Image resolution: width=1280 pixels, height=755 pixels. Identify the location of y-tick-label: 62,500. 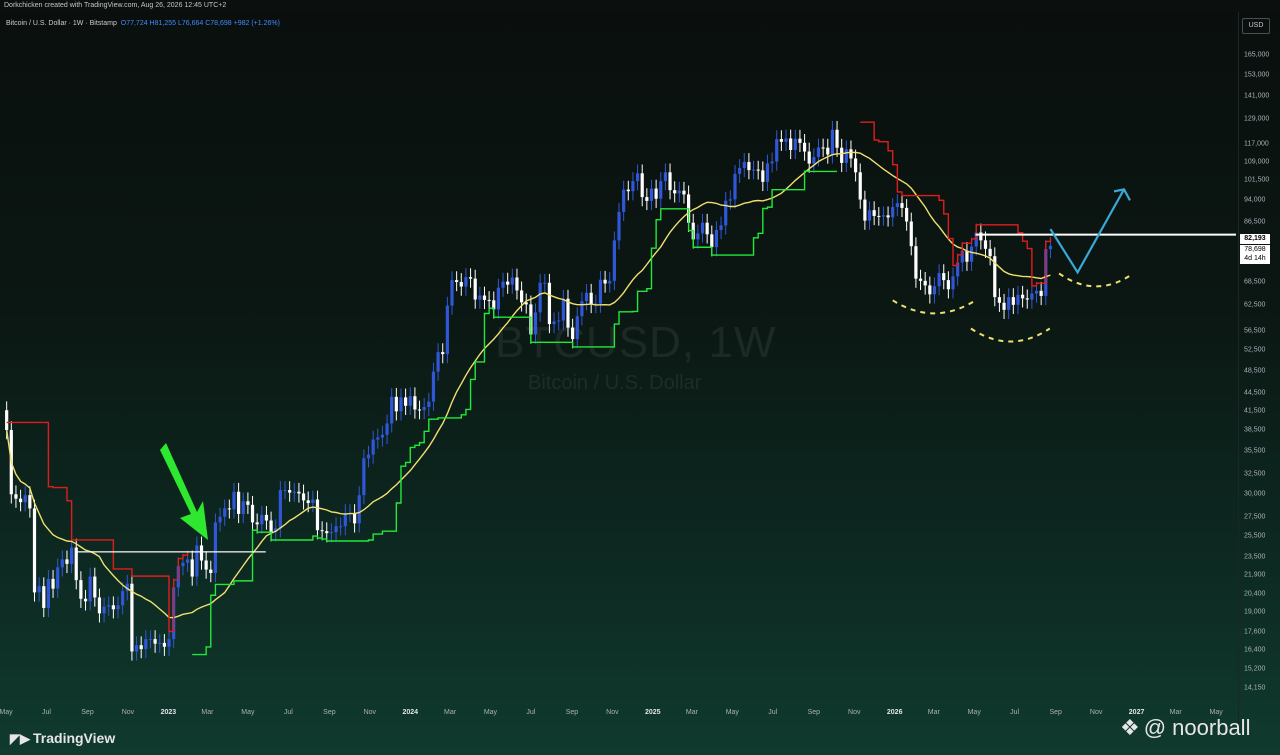
(1255, 305).